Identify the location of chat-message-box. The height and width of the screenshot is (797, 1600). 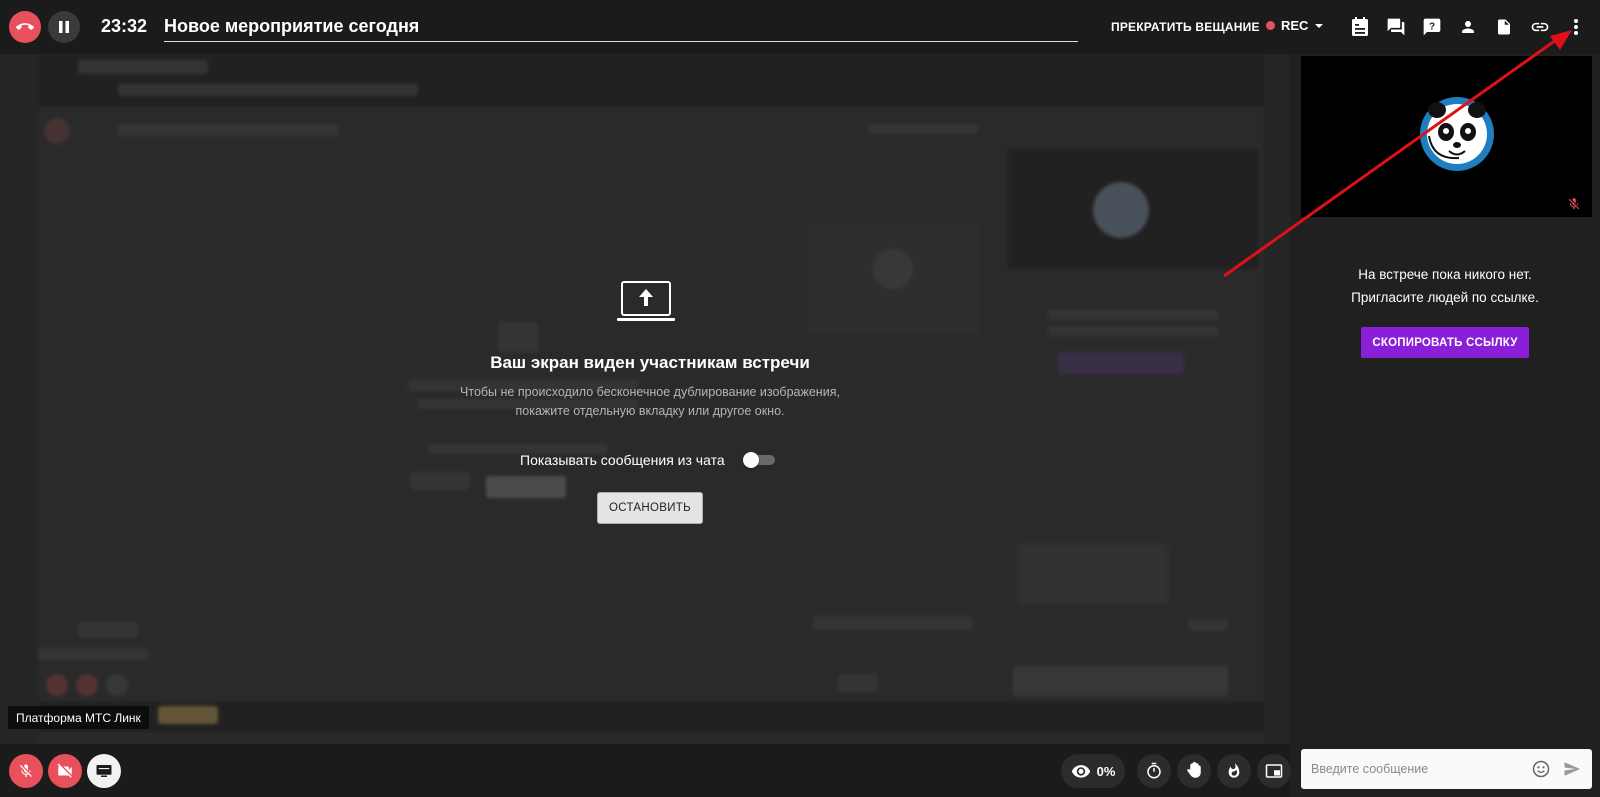
(1446, 769).